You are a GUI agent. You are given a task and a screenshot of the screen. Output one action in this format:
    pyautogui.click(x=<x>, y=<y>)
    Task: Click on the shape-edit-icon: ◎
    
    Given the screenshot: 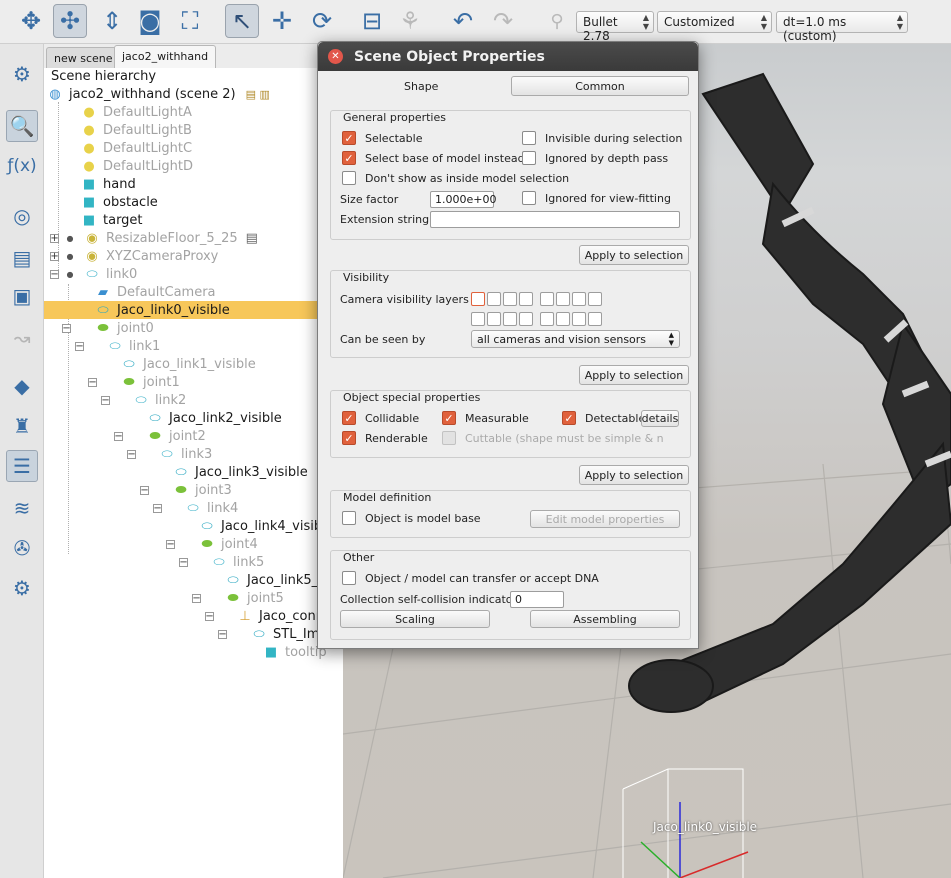 What is the action you would take?
    pyautogui.click(x=22, y=216)
    